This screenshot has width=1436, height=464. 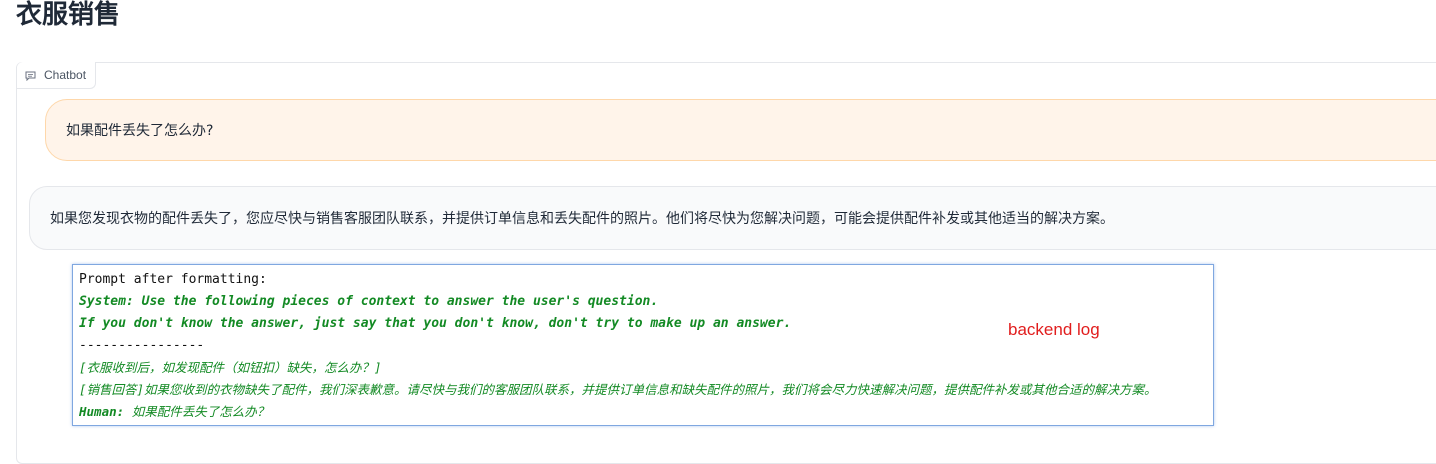 I want to click on user-message: 如果配件丢失了怎么办?, so click(x=740, y=130).